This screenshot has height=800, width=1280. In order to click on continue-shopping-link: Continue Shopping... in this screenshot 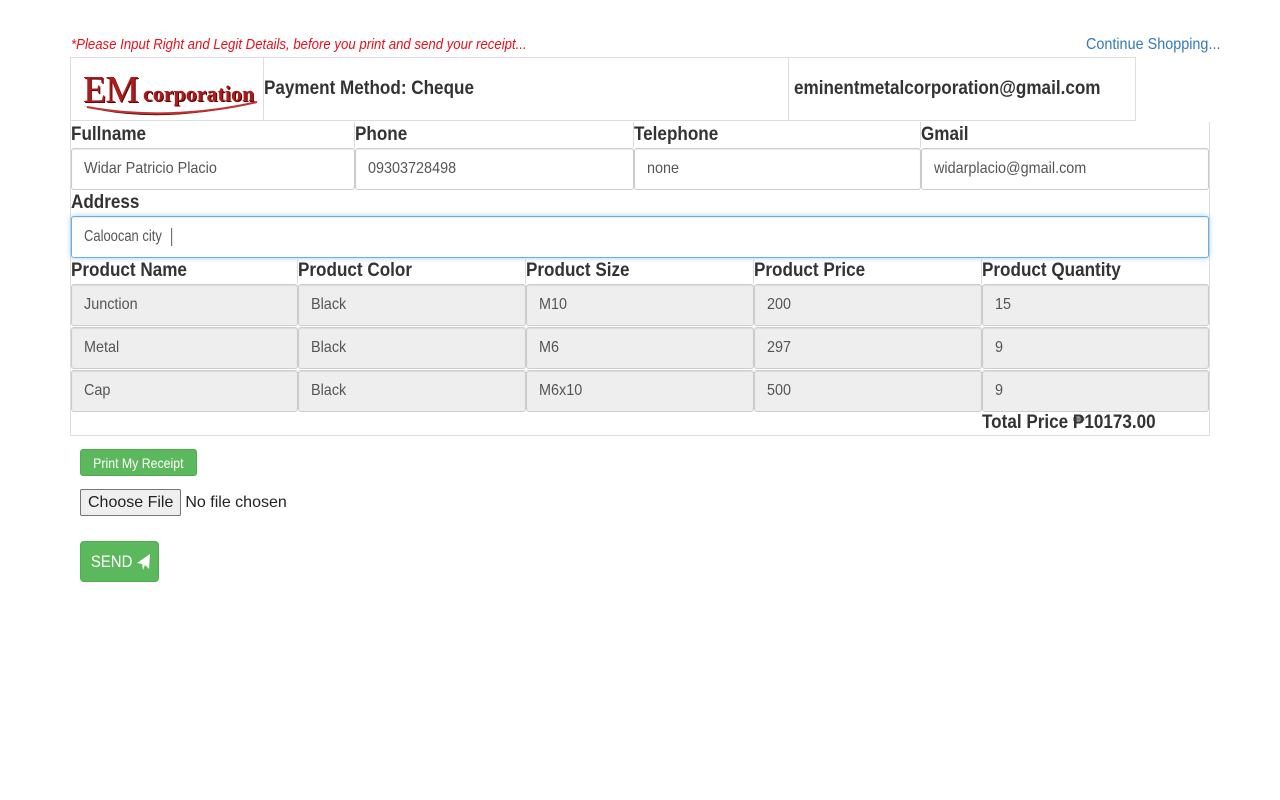, I will do `click(1152, 45)`.